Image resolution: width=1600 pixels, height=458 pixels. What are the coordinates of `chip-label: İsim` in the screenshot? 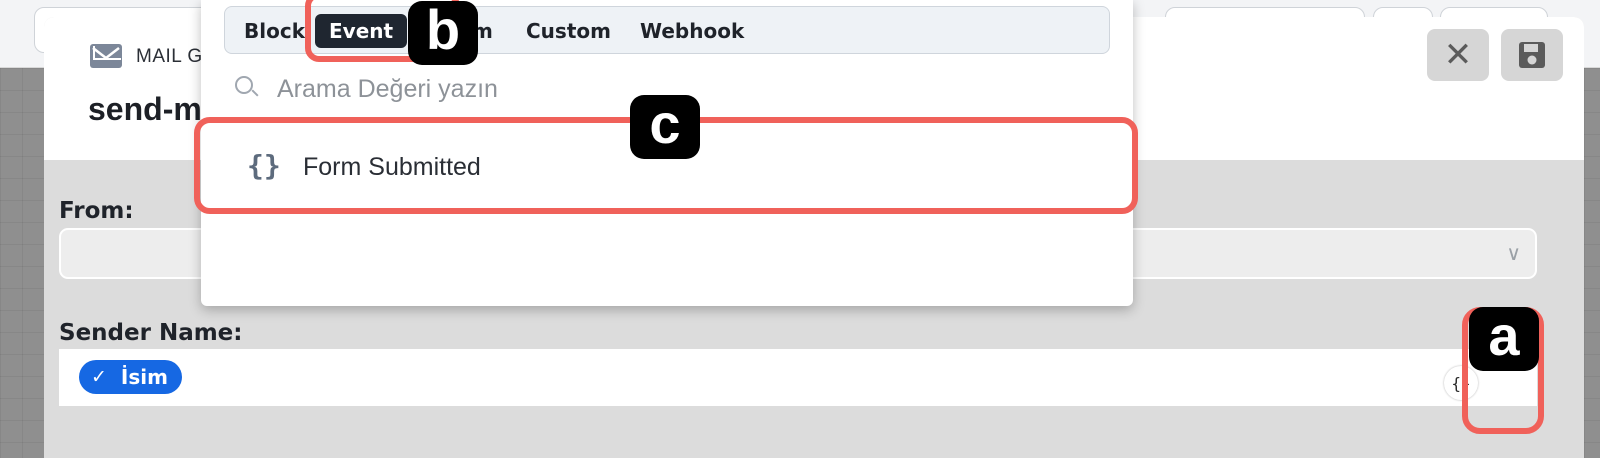 It's located at (144, 377).